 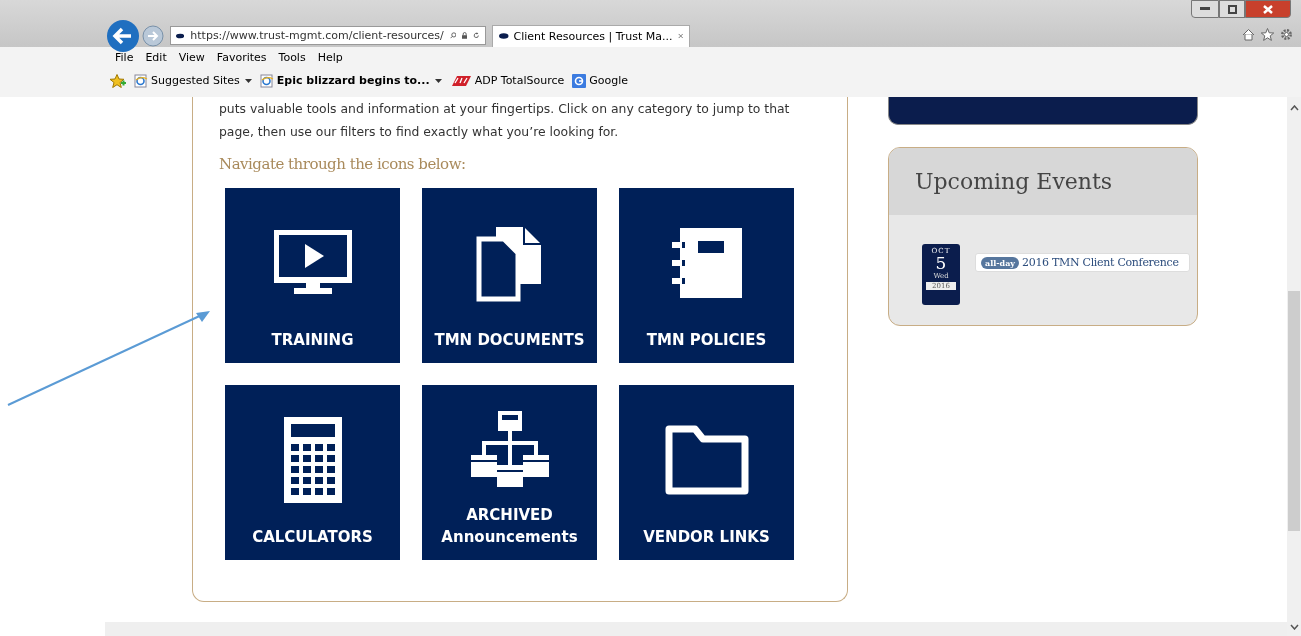 I want to click on resource-tile: CALCULATORS, so click(x=312, y=472).